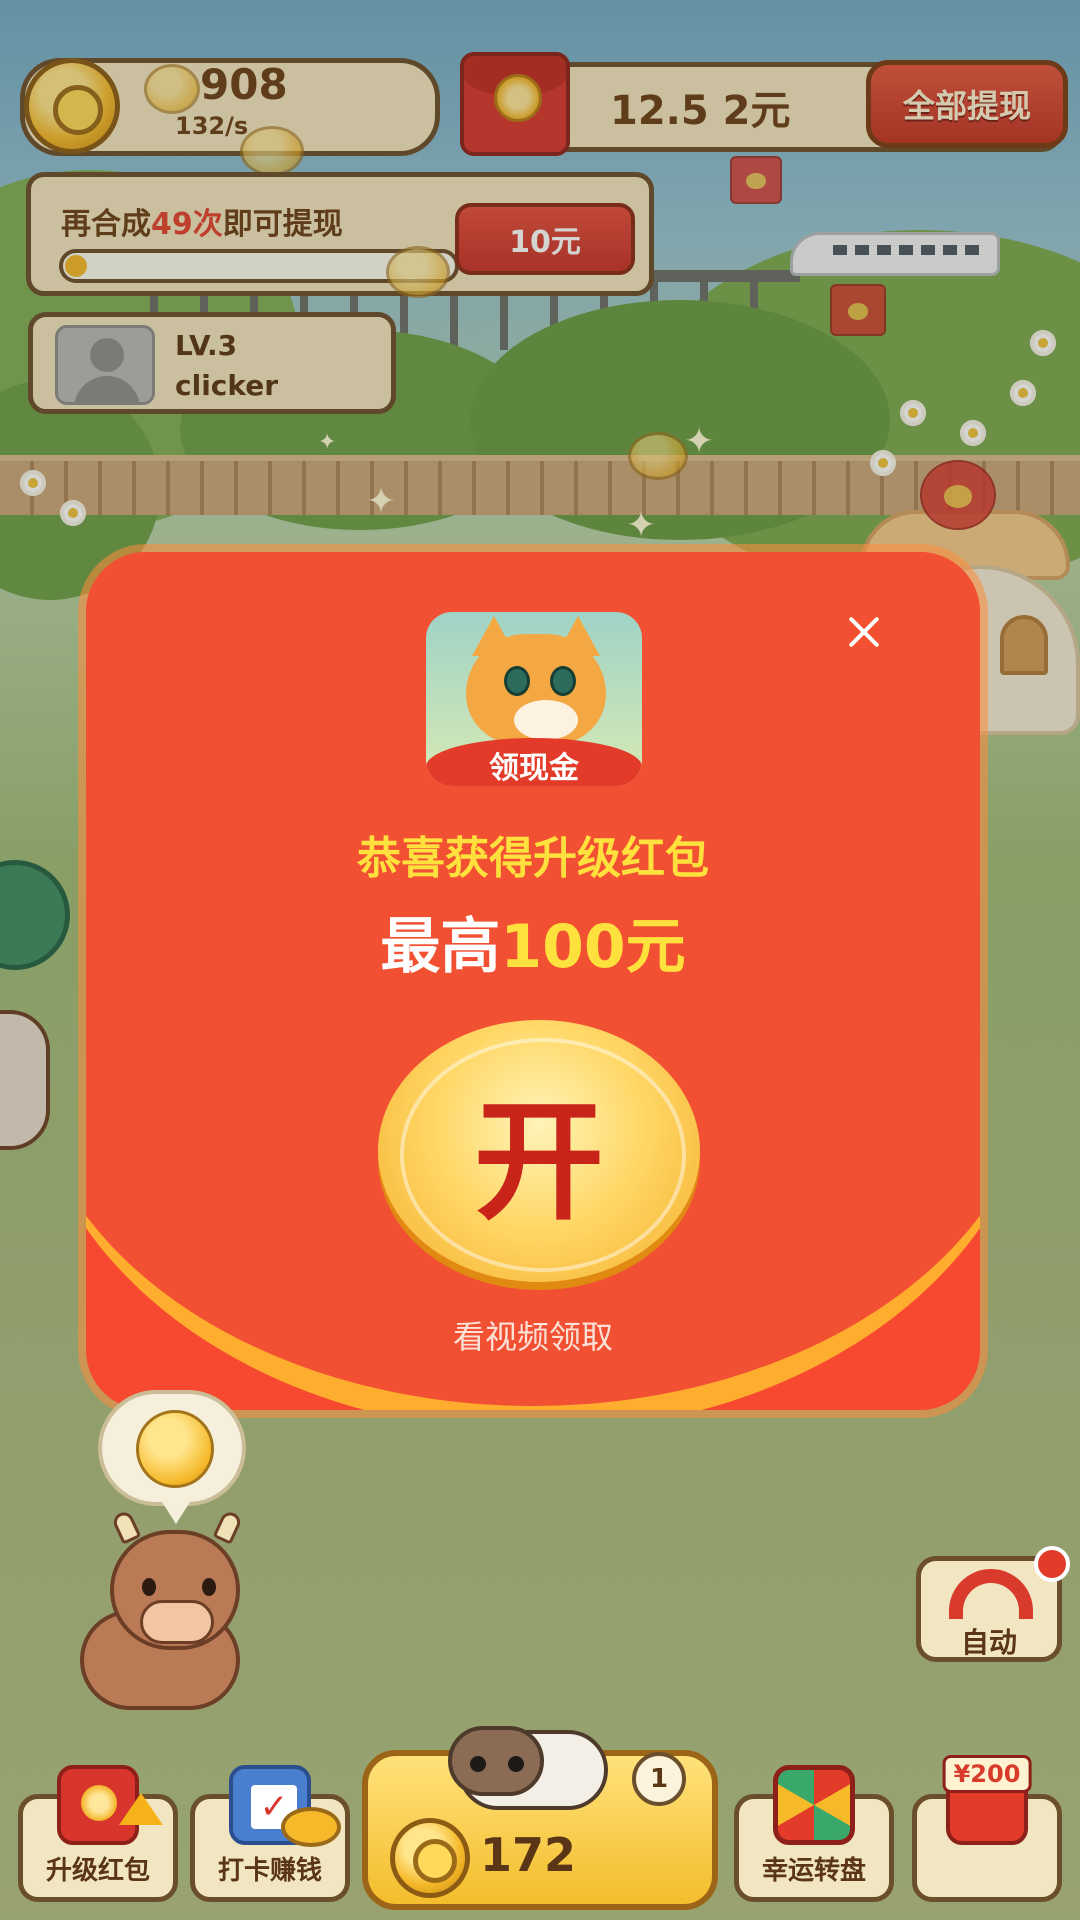 The image size is (1080, 1920). Describe the element at coordinates (528, 1855) in the screenshot. I see `buy-cat-price: 172` at that location.